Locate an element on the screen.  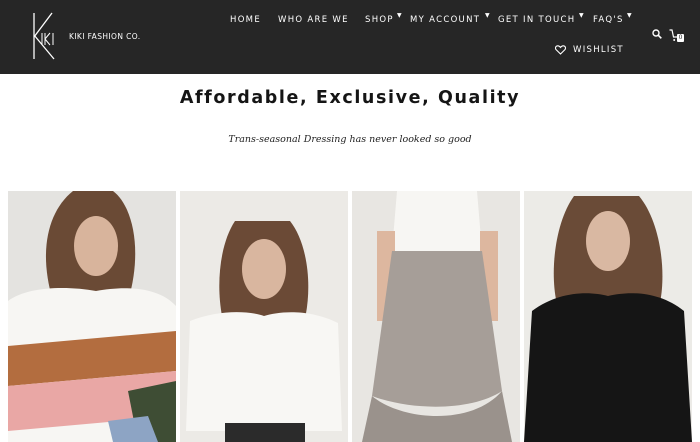
nav-item-who-are-we: WHO ARE WE is located at coordinates (313, 20).